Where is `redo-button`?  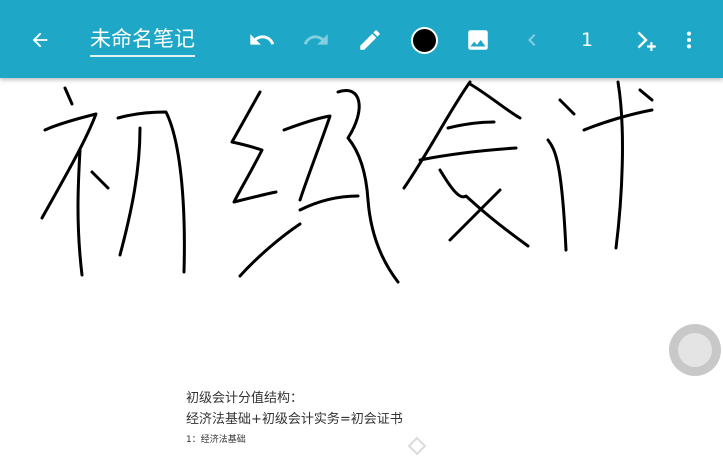 redo-button is located at coordinates (316, 40).